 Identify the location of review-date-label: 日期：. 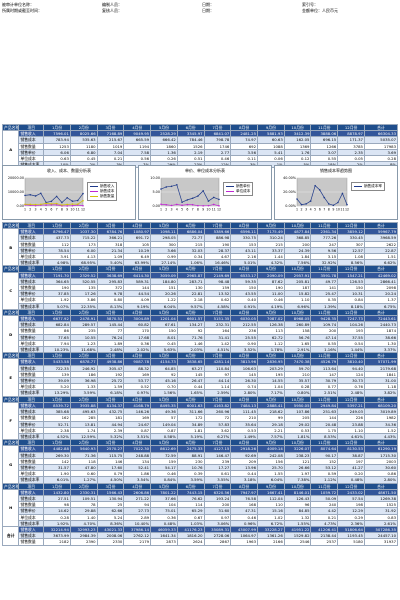
(208, 10).